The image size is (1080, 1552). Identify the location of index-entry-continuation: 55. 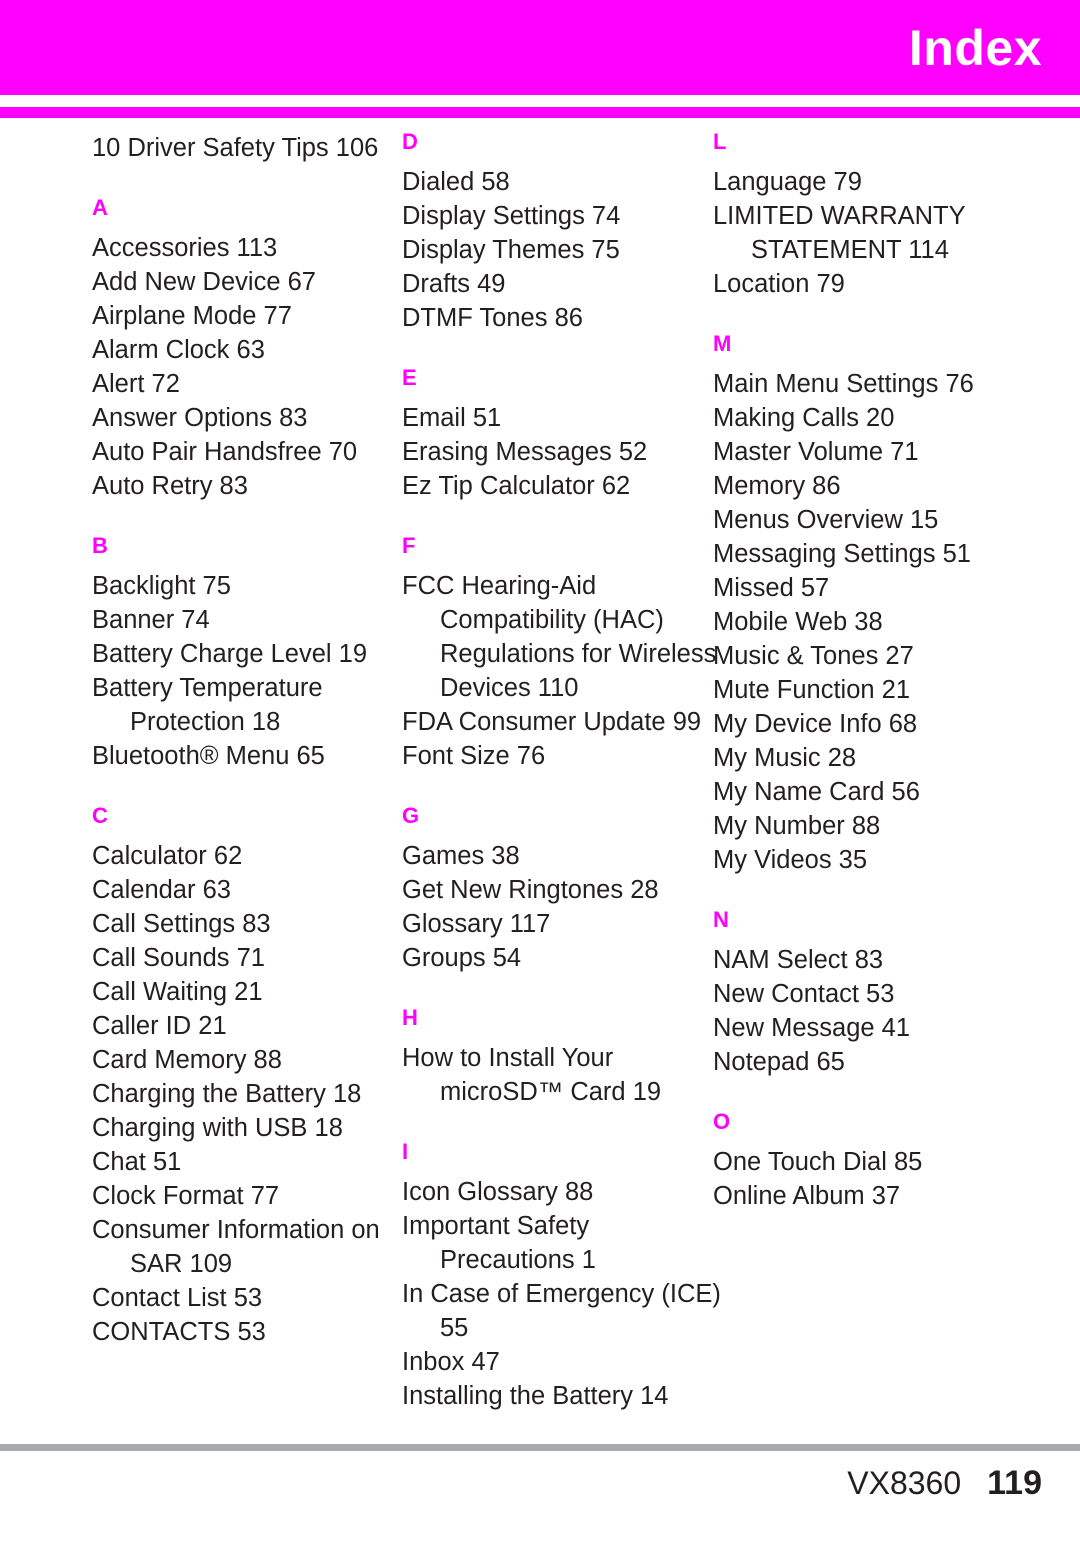
(454, 1328).